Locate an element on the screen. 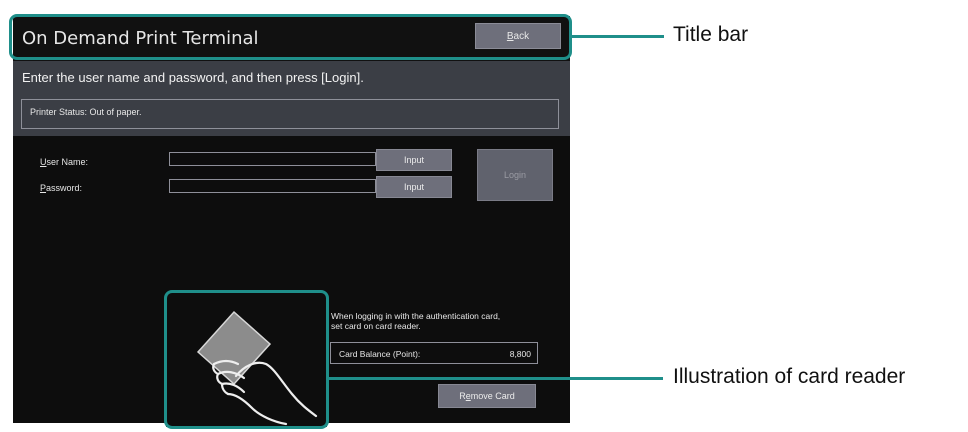 This screenshot has height=432, width=968. password-label-rest: assword: is located at coordinates (64, 188).